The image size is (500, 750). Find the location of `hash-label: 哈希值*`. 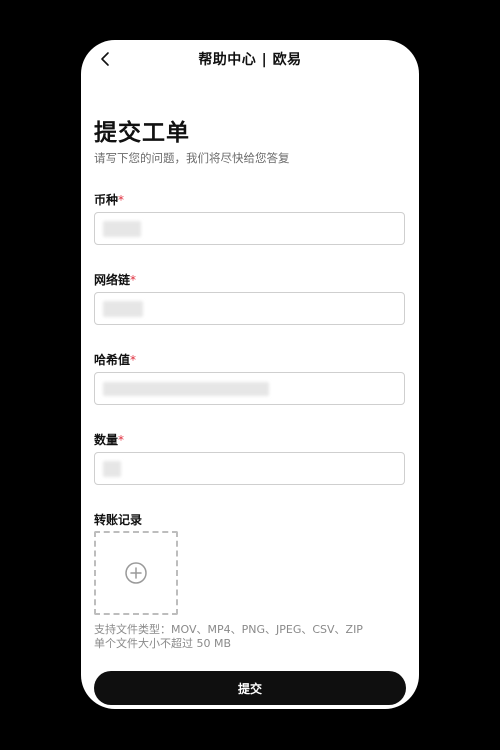

hash-label: 哈希值* is located at coordinates (115, 359).